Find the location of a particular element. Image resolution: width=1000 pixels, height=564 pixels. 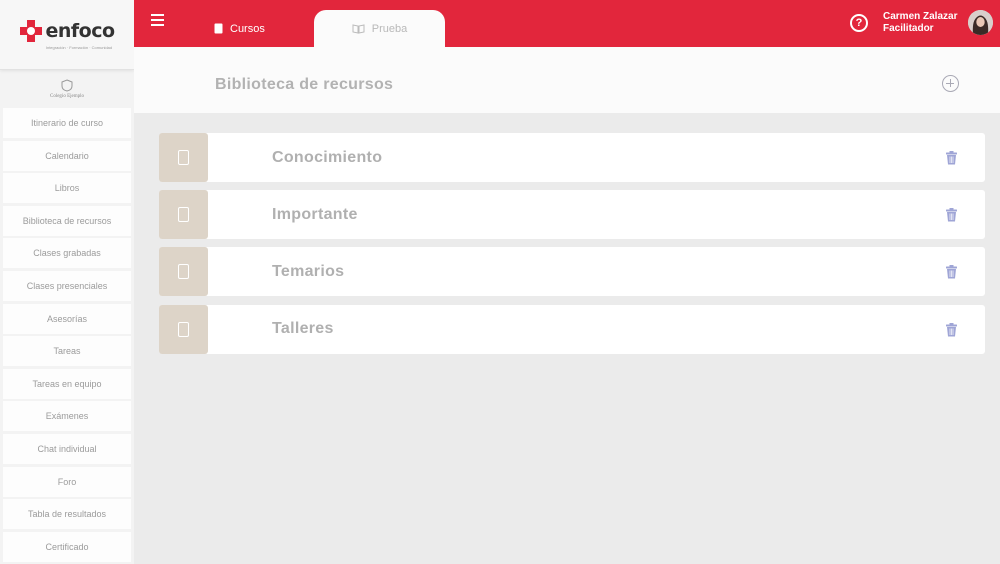

school-name: Colegio Ejemplo is located at coordinates (67, 96).